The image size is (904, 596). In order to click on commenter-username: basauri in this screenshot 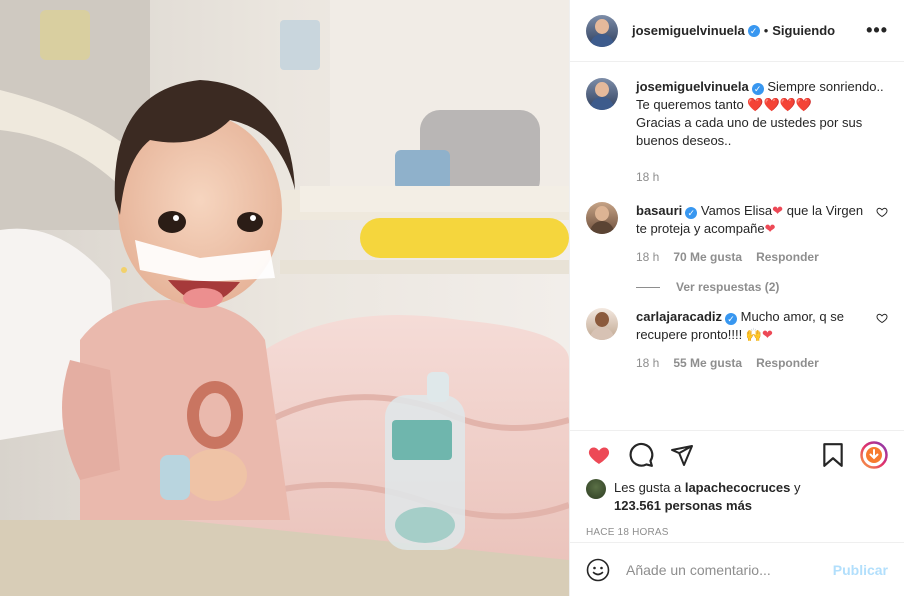, I will do `click(659, 210)`.